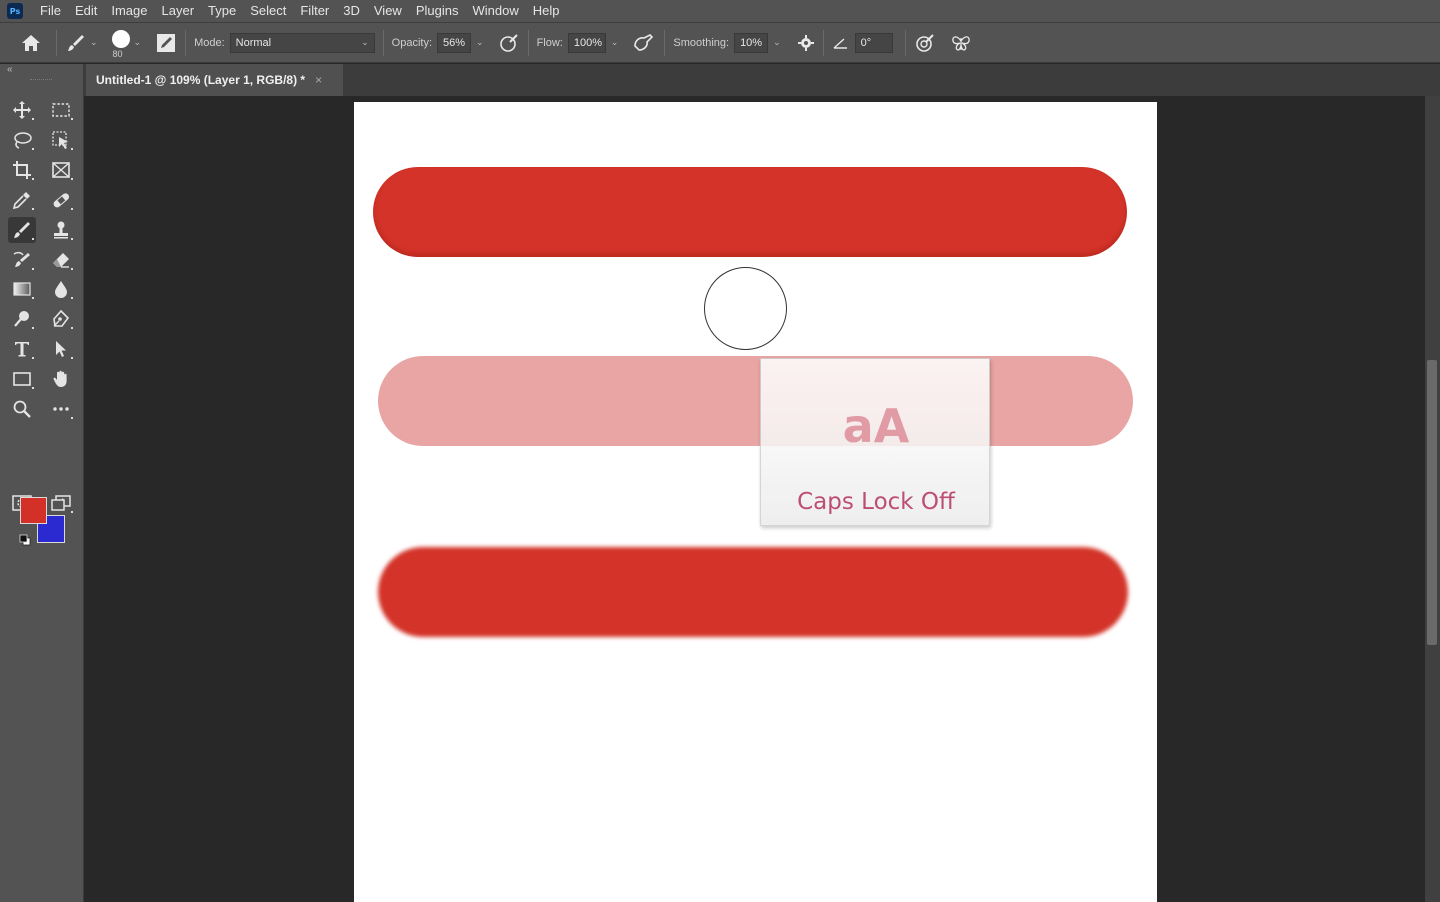 The width and height of the screenshot is (1440, 902). I want to click on caps-lock-notification: aA Caps Lock Off, so click(875, 442).